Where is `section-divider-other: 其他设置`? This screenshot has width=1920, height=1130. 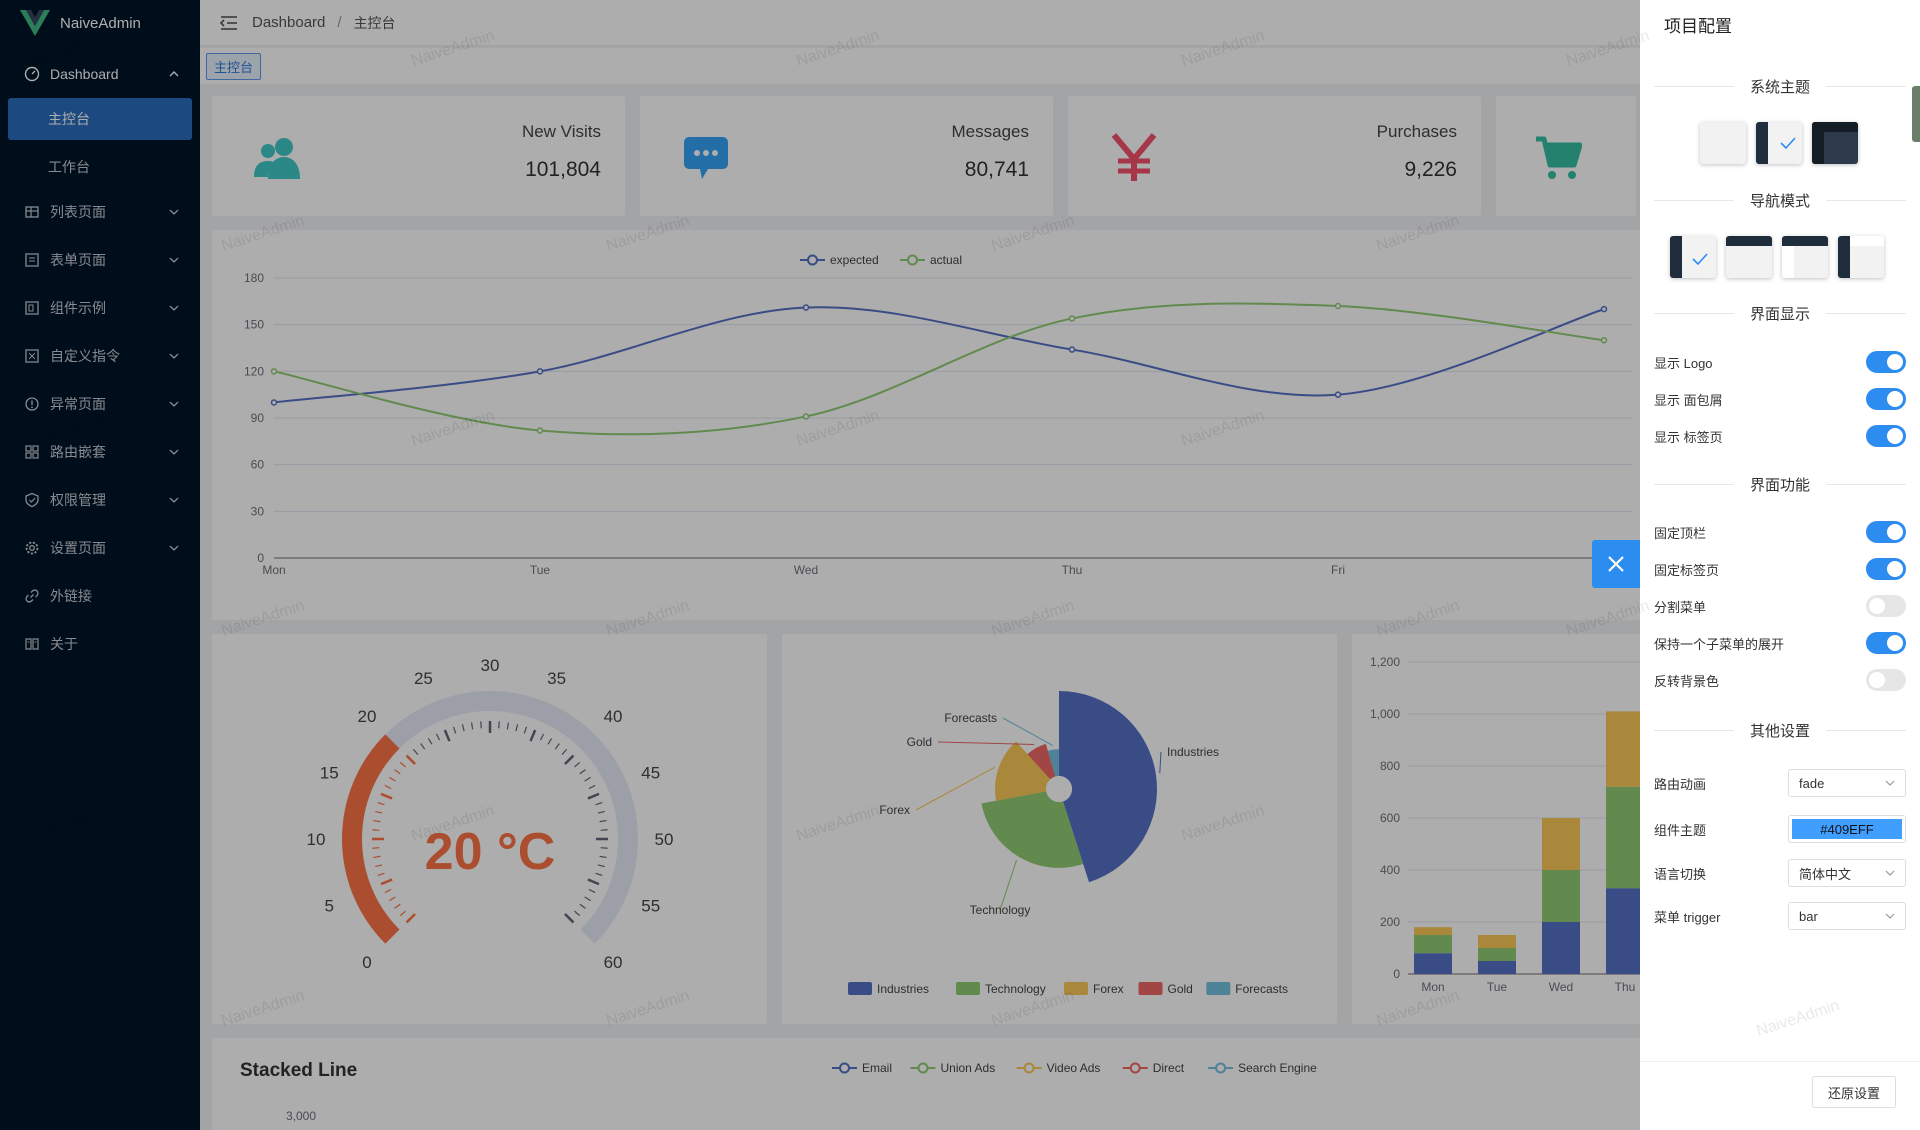
section-divider-other: 其他设置 is located at coordinates (1780, 730).